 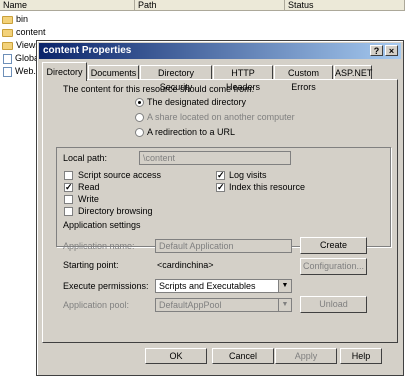 I want to click on log-visits-label: Log visits, so click(x=248, y=175).